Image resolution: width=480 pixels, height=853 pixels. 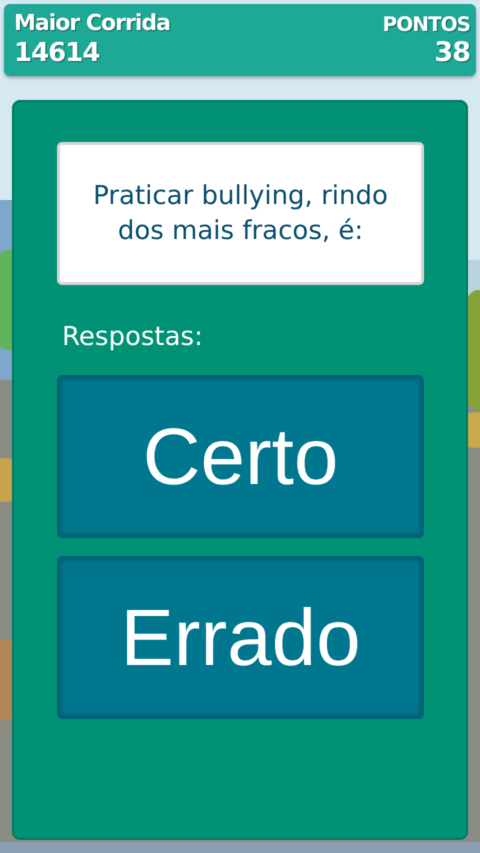 What do you see at coordinates (452, 53) in the screenshot?
I see `points-value: 38` at bounding box center [452, 53].